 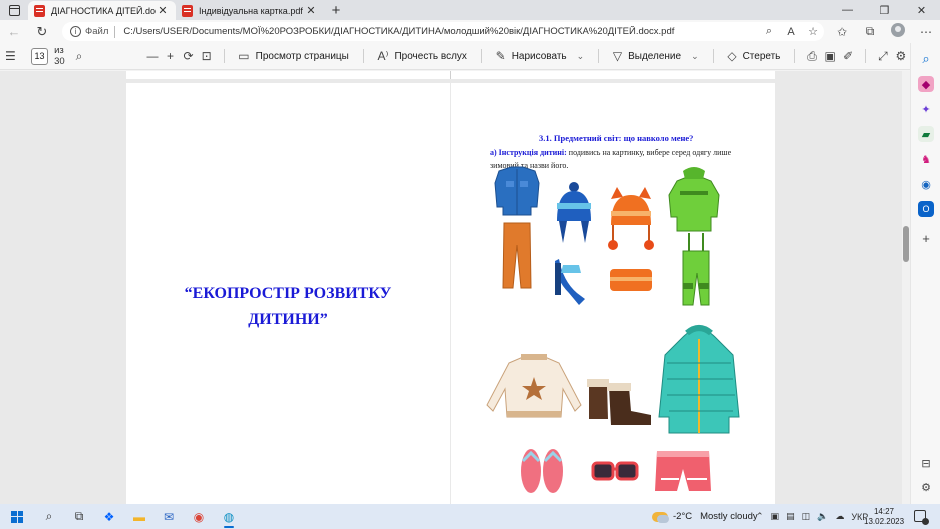 I want to click on read-aloud-icon: A, so click(x=791, y=32).